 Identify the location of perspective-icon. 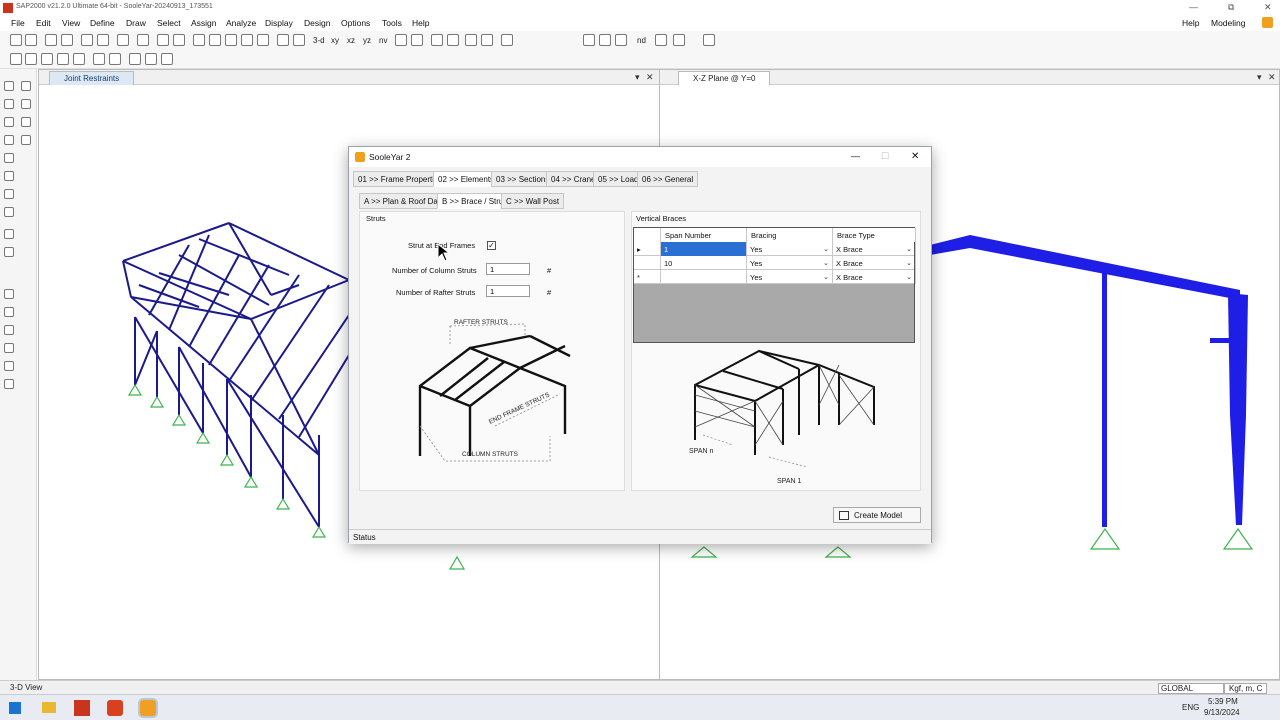
(417, 40).